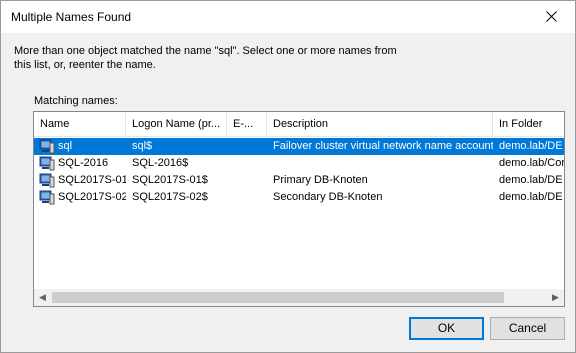 Image resolution: width=576 pixels, height=353 pixels. What do you see at coordinates (83, 163) in the screenshot?
I see `cell-name: SQL-2016` at bounding box center [83, 163].